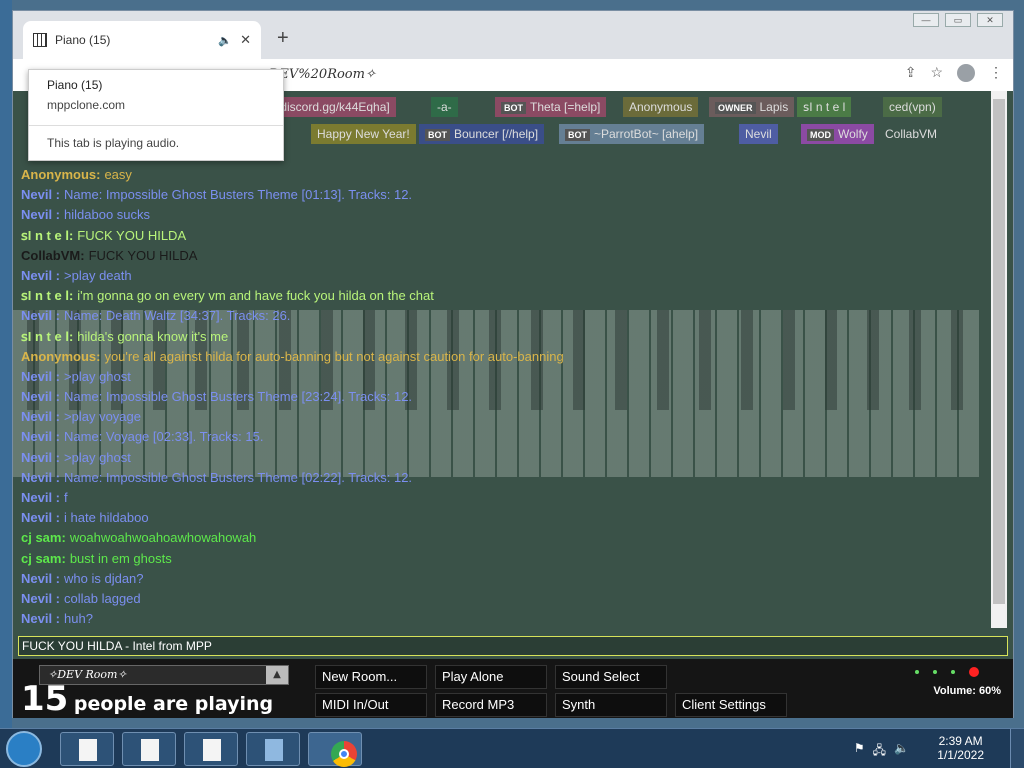 The width and height of the screenshot is (1024, 768). I want to click on maximize-button: ▭, so click(958, 20).